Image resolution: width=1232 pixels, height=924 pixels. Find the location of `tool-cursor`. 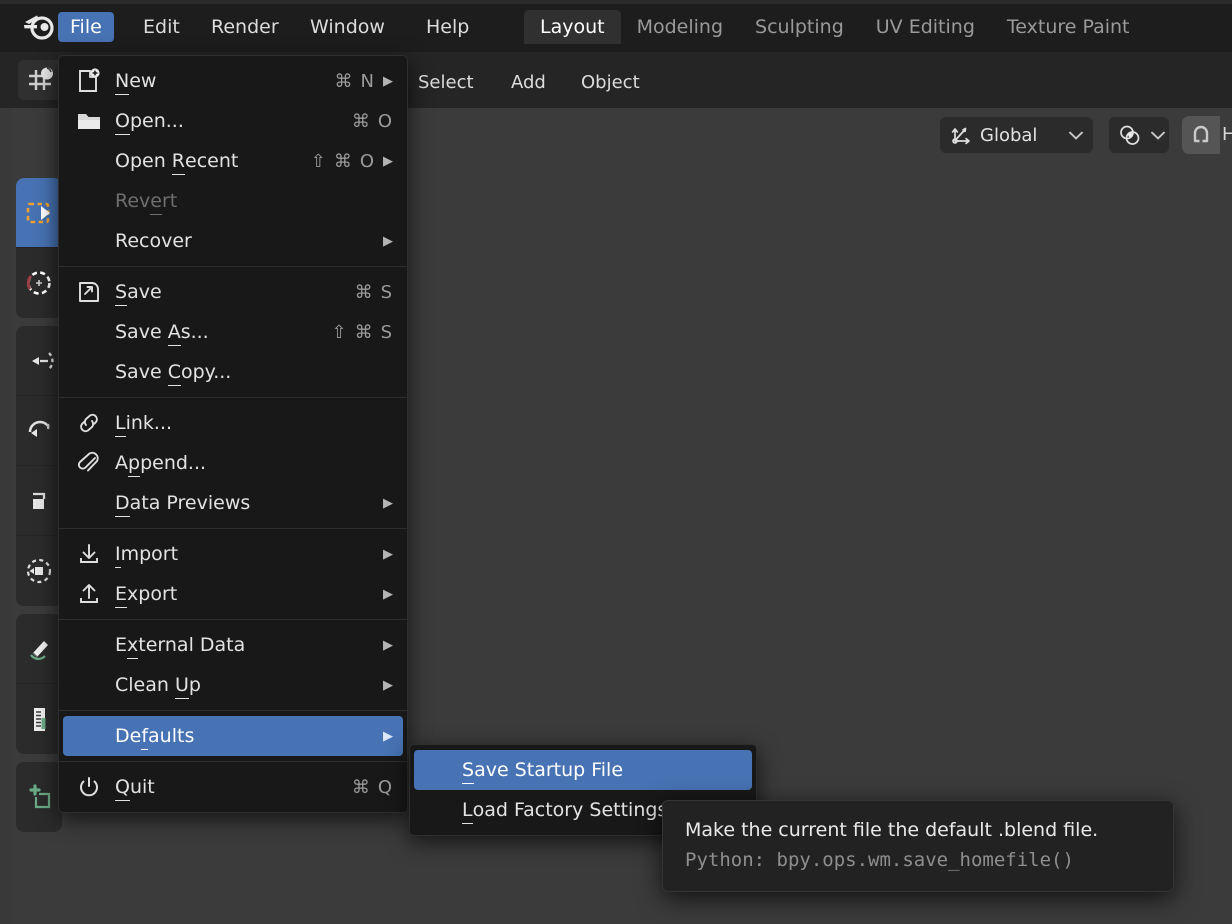

tool-cursor is located at coordinates (39, 283).